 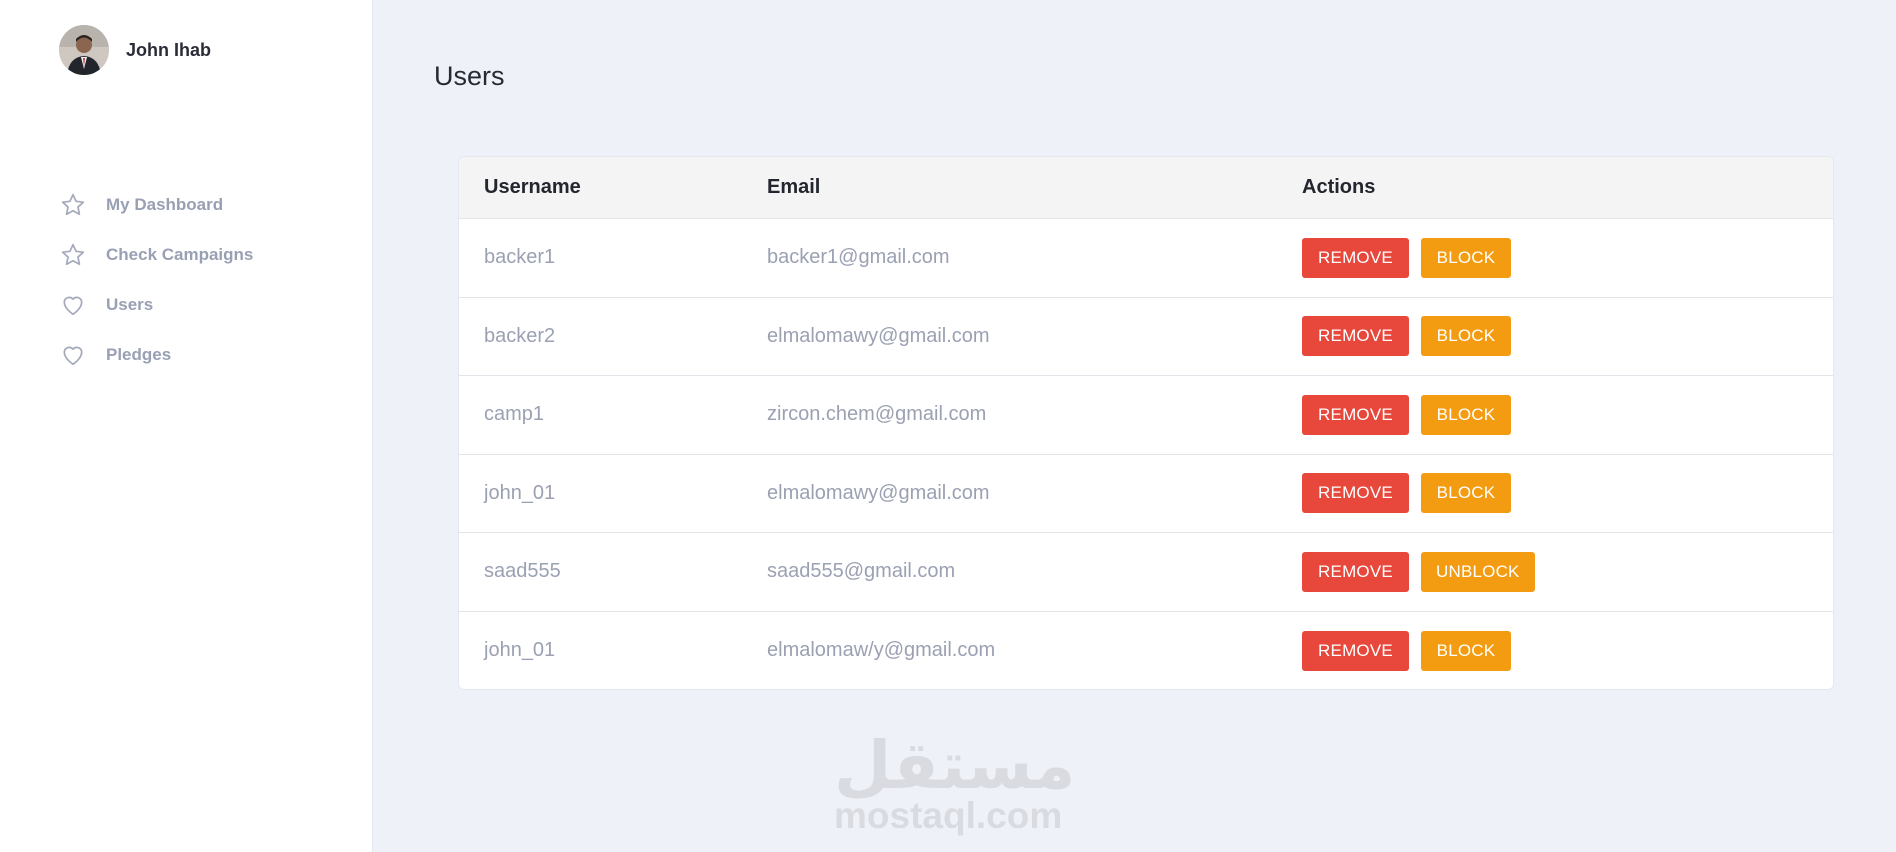 What do you see at coordinates (955, 765) in the screenshot?
I see `watermark-arabic: مستقل` at bounding box center [955, 765].